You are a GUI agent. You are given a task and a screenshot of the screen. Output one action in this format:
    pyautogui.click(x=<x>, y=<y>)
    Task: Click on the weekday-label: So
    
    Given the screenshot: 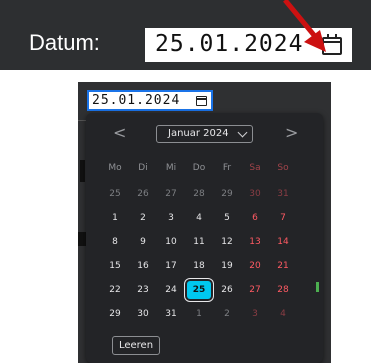 What is the action you would take?
    pyautogui.click(x=283, y=168)
    